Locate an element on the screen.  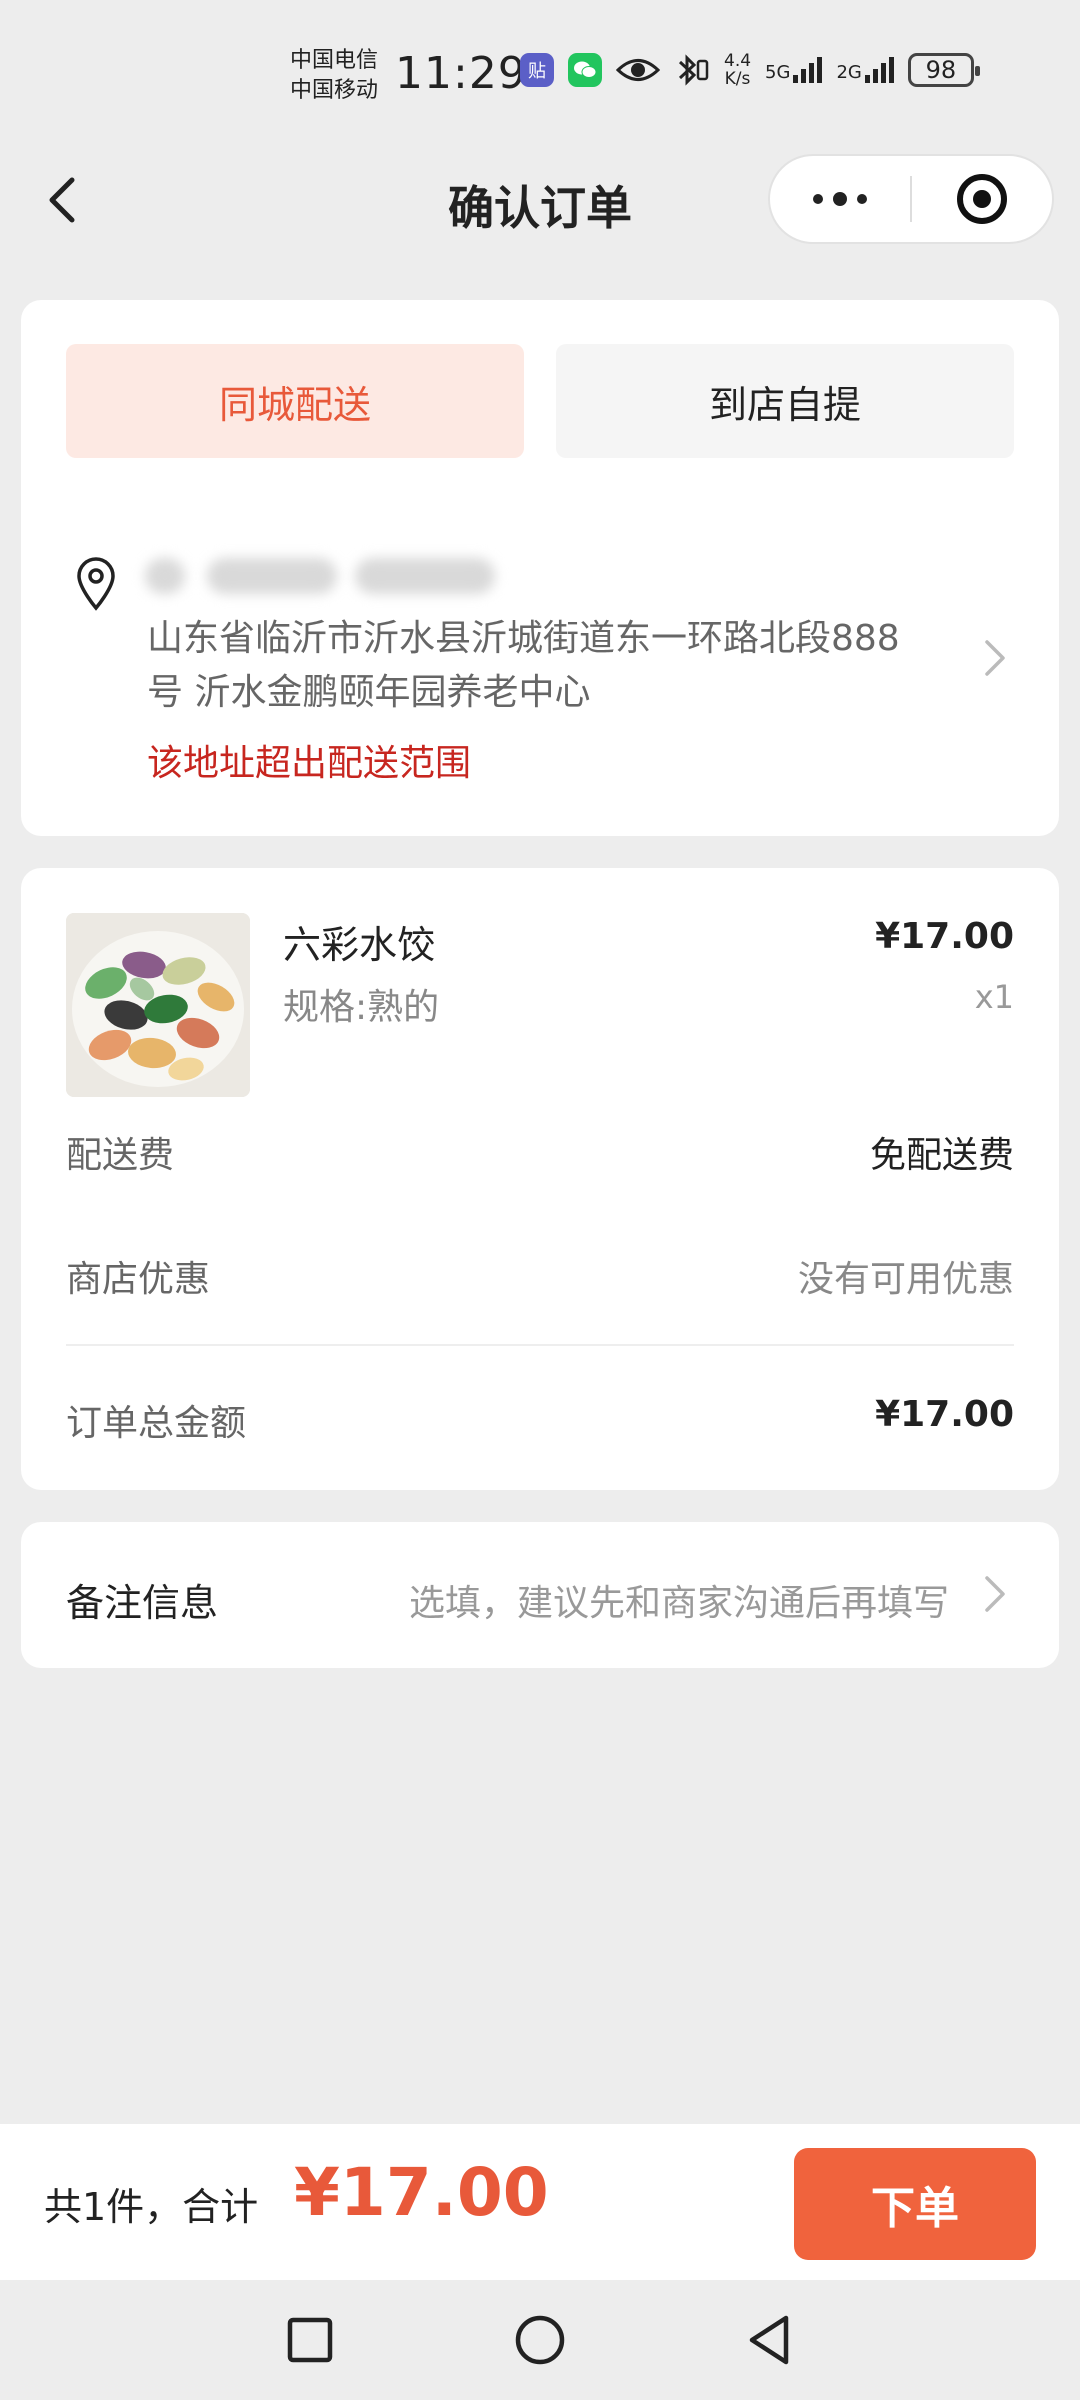
remark-row: 备注信息 选填，建议先和商家沟通后再填写 is located at coordinates (540, 1595).